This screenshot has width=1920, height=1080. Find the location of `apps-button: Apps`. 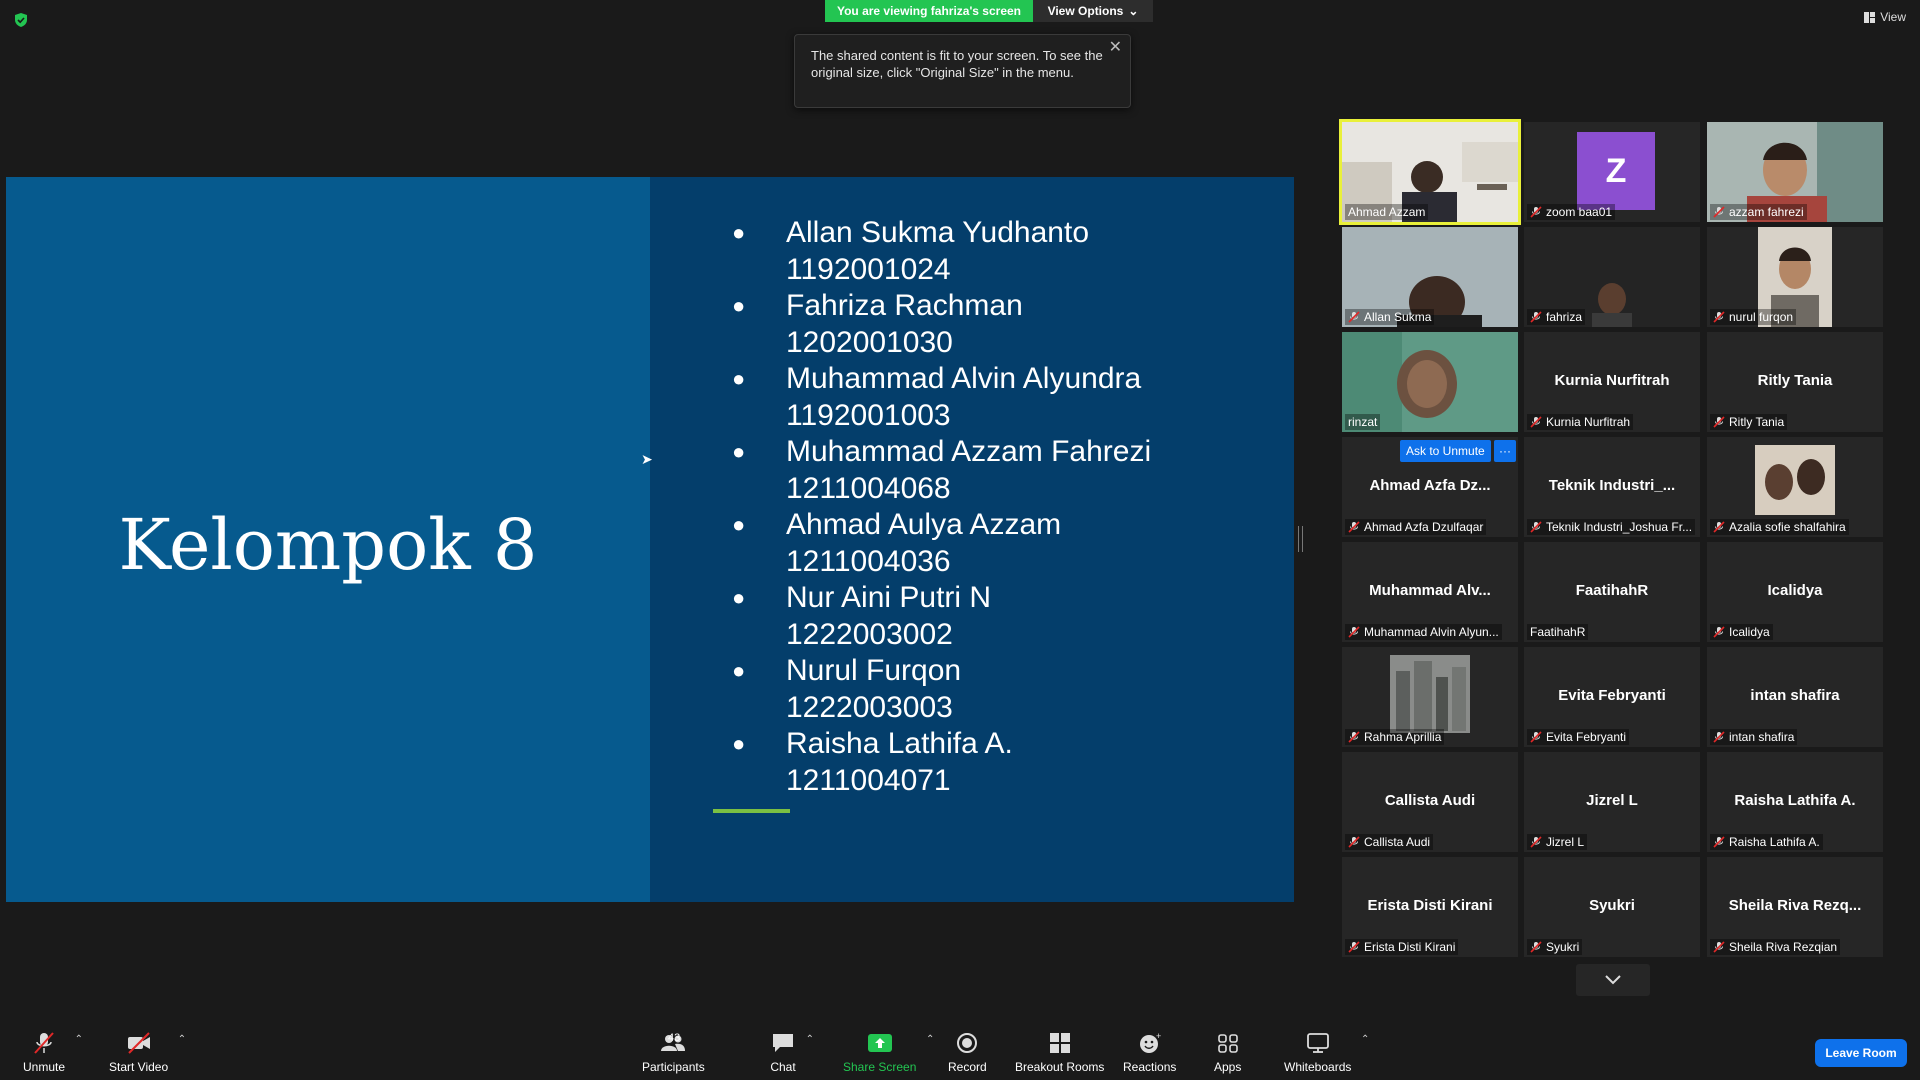

apps-button: Apps is located at coordinates (1227, 1053).